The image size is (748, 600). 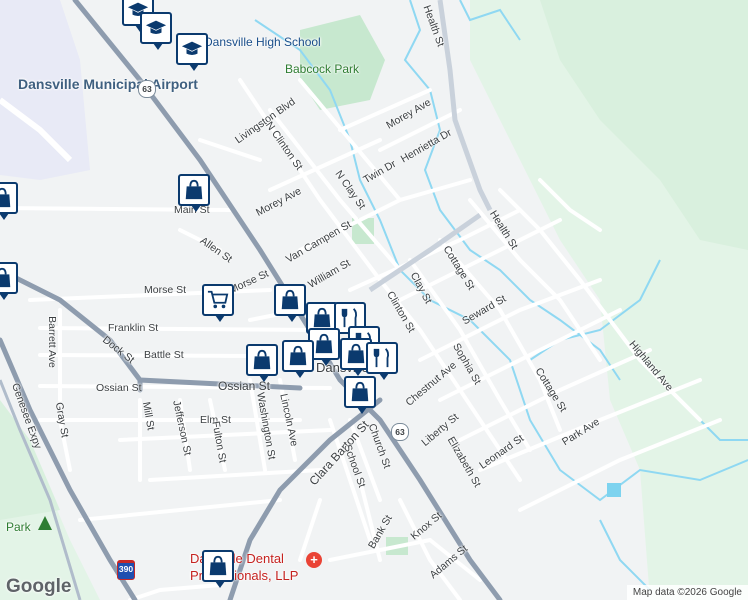 I want to click on map-attribution: Map data ©2026 Google, so click(x=687, y=592).